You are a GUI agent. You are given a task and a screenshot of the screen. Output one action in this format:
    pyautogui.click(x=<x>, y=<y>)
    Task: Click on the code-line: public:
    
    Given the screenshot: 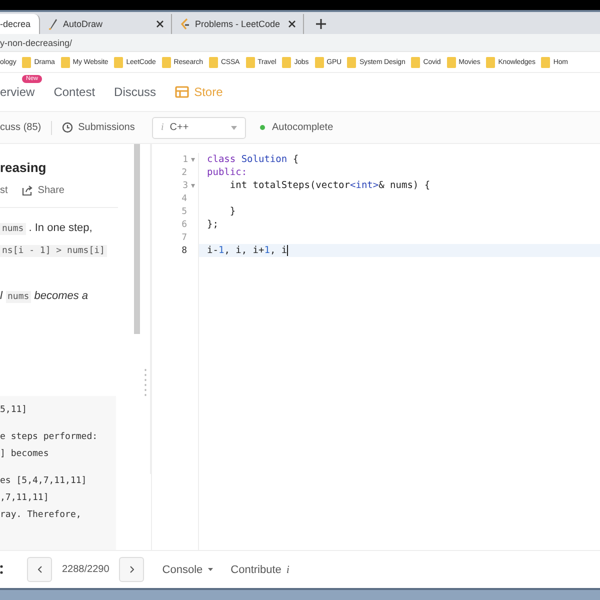 What is the action you would take?
    pyautogui.click(x=399, y=172)
    